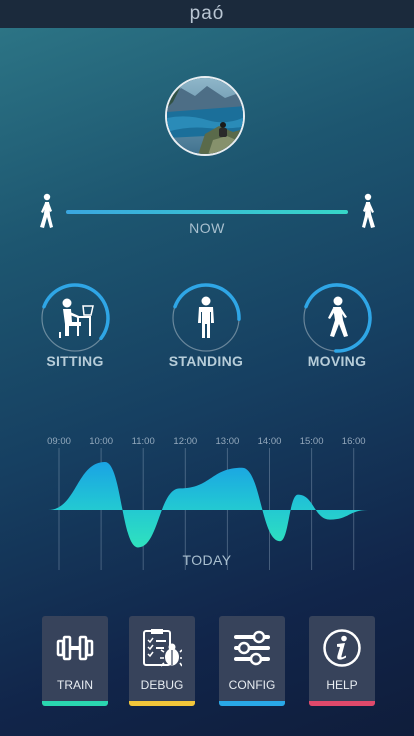 This screenshot has width=414, height=736. Describe the element at coordinates (162, 648) in the screenshot. I see `clipboard-bug-icon` at that location.